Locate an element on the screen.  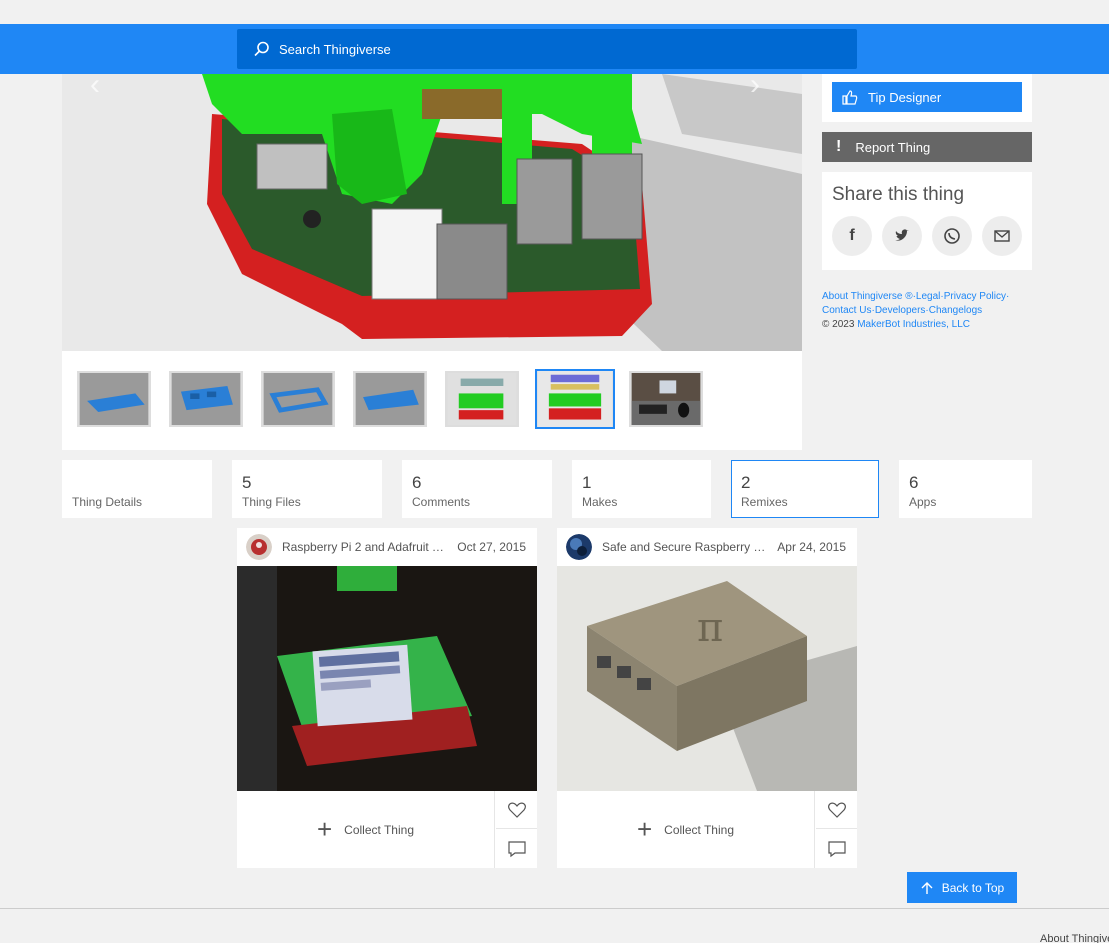
whatsapp-icon is located at coordinates (952, 236).